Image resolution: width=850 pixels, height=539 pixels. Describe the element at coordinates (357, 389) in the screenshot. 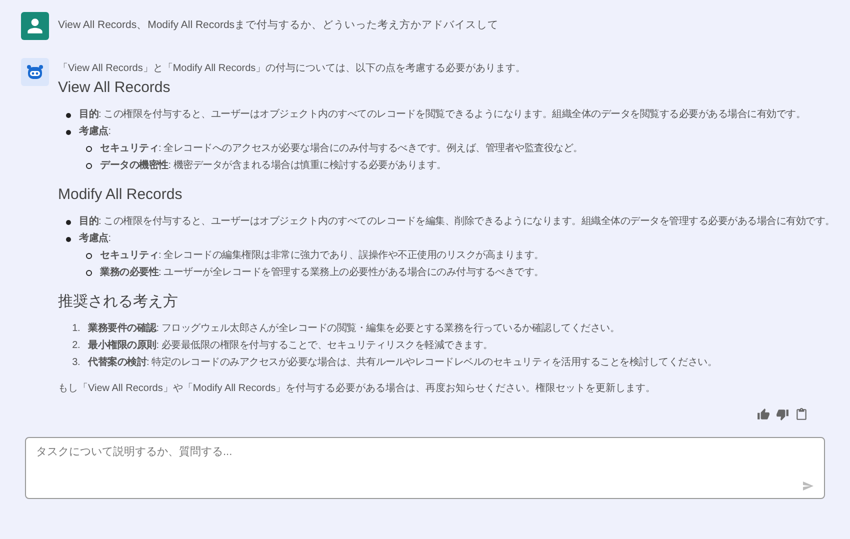

I see `closing-text: もし「View All Records」や「Modify All Records」を付与する必要がある場合は、再度お知らせください。権限セットを更新します。` at that location.